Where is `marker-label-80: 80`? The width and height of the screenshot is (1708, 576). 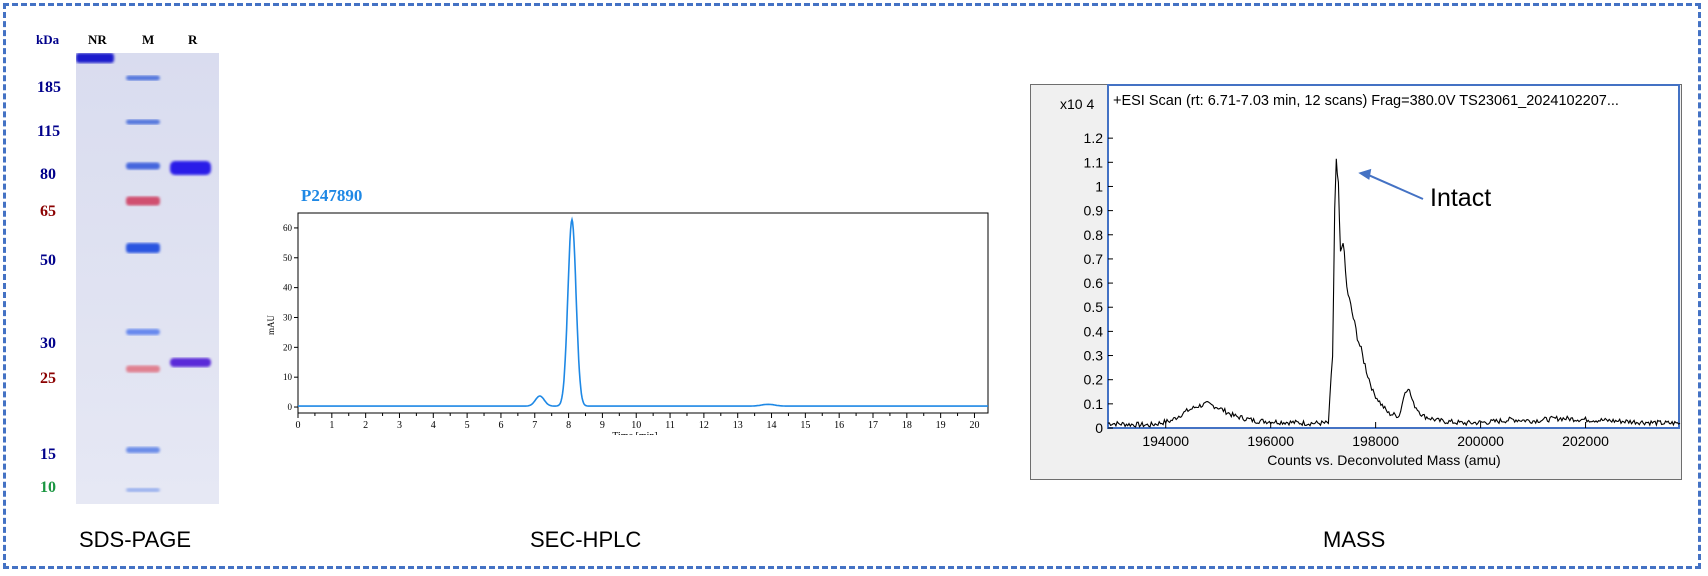
marker-label-80: 80 is located at coordinates (48, 174).